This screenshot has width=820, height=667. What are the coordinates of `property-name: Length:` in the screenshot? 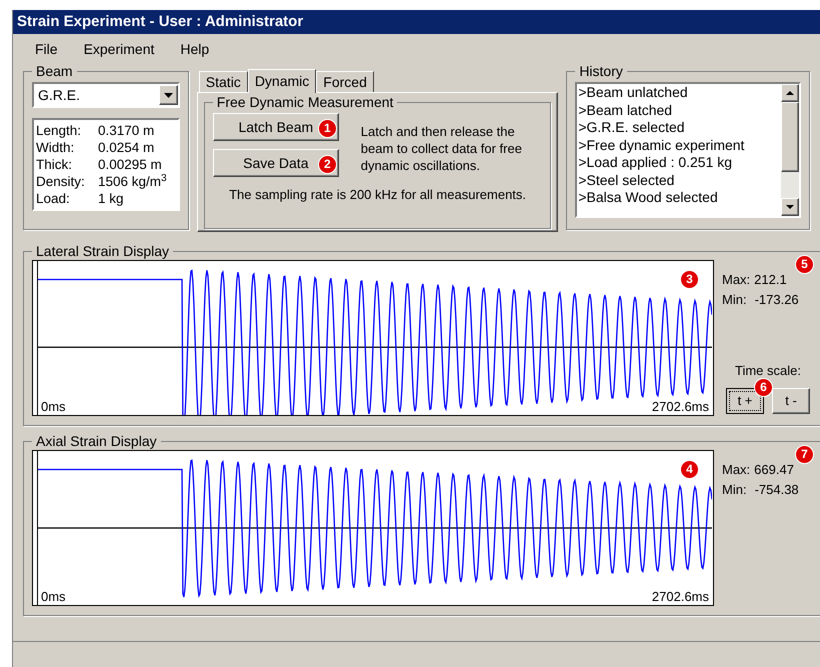 It's located at (59, 130).